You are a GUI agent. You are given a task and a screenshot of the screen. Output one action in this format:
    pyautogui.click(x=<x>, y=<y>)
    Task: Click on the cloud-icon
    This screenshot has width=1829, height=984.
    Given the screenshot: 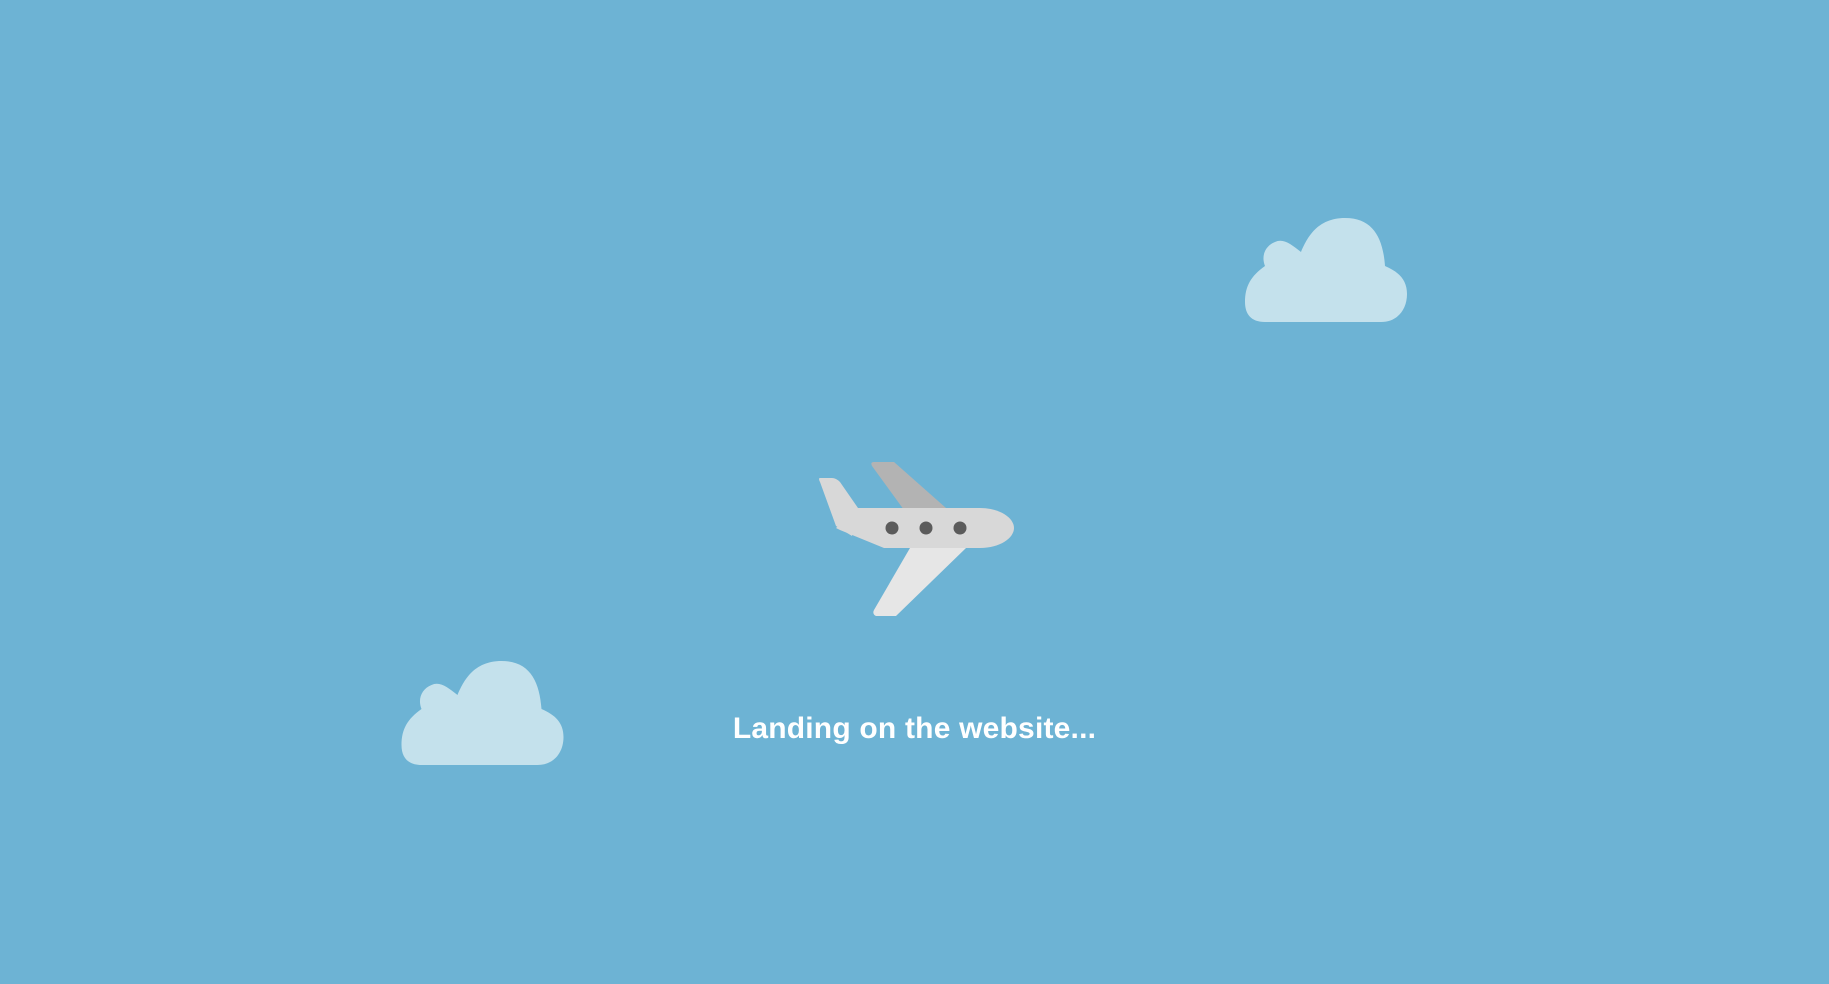 What is the action you would take?
    pyautogui.click(x=1326, y=270)
    